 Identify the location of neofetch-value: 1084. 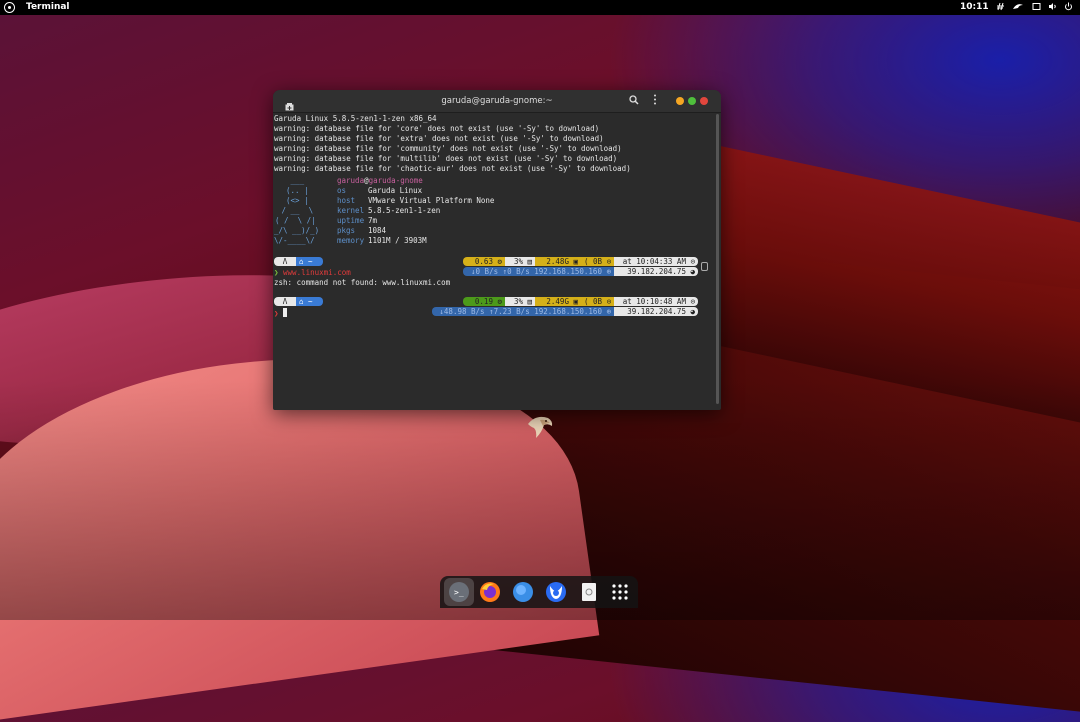
(377, 230).